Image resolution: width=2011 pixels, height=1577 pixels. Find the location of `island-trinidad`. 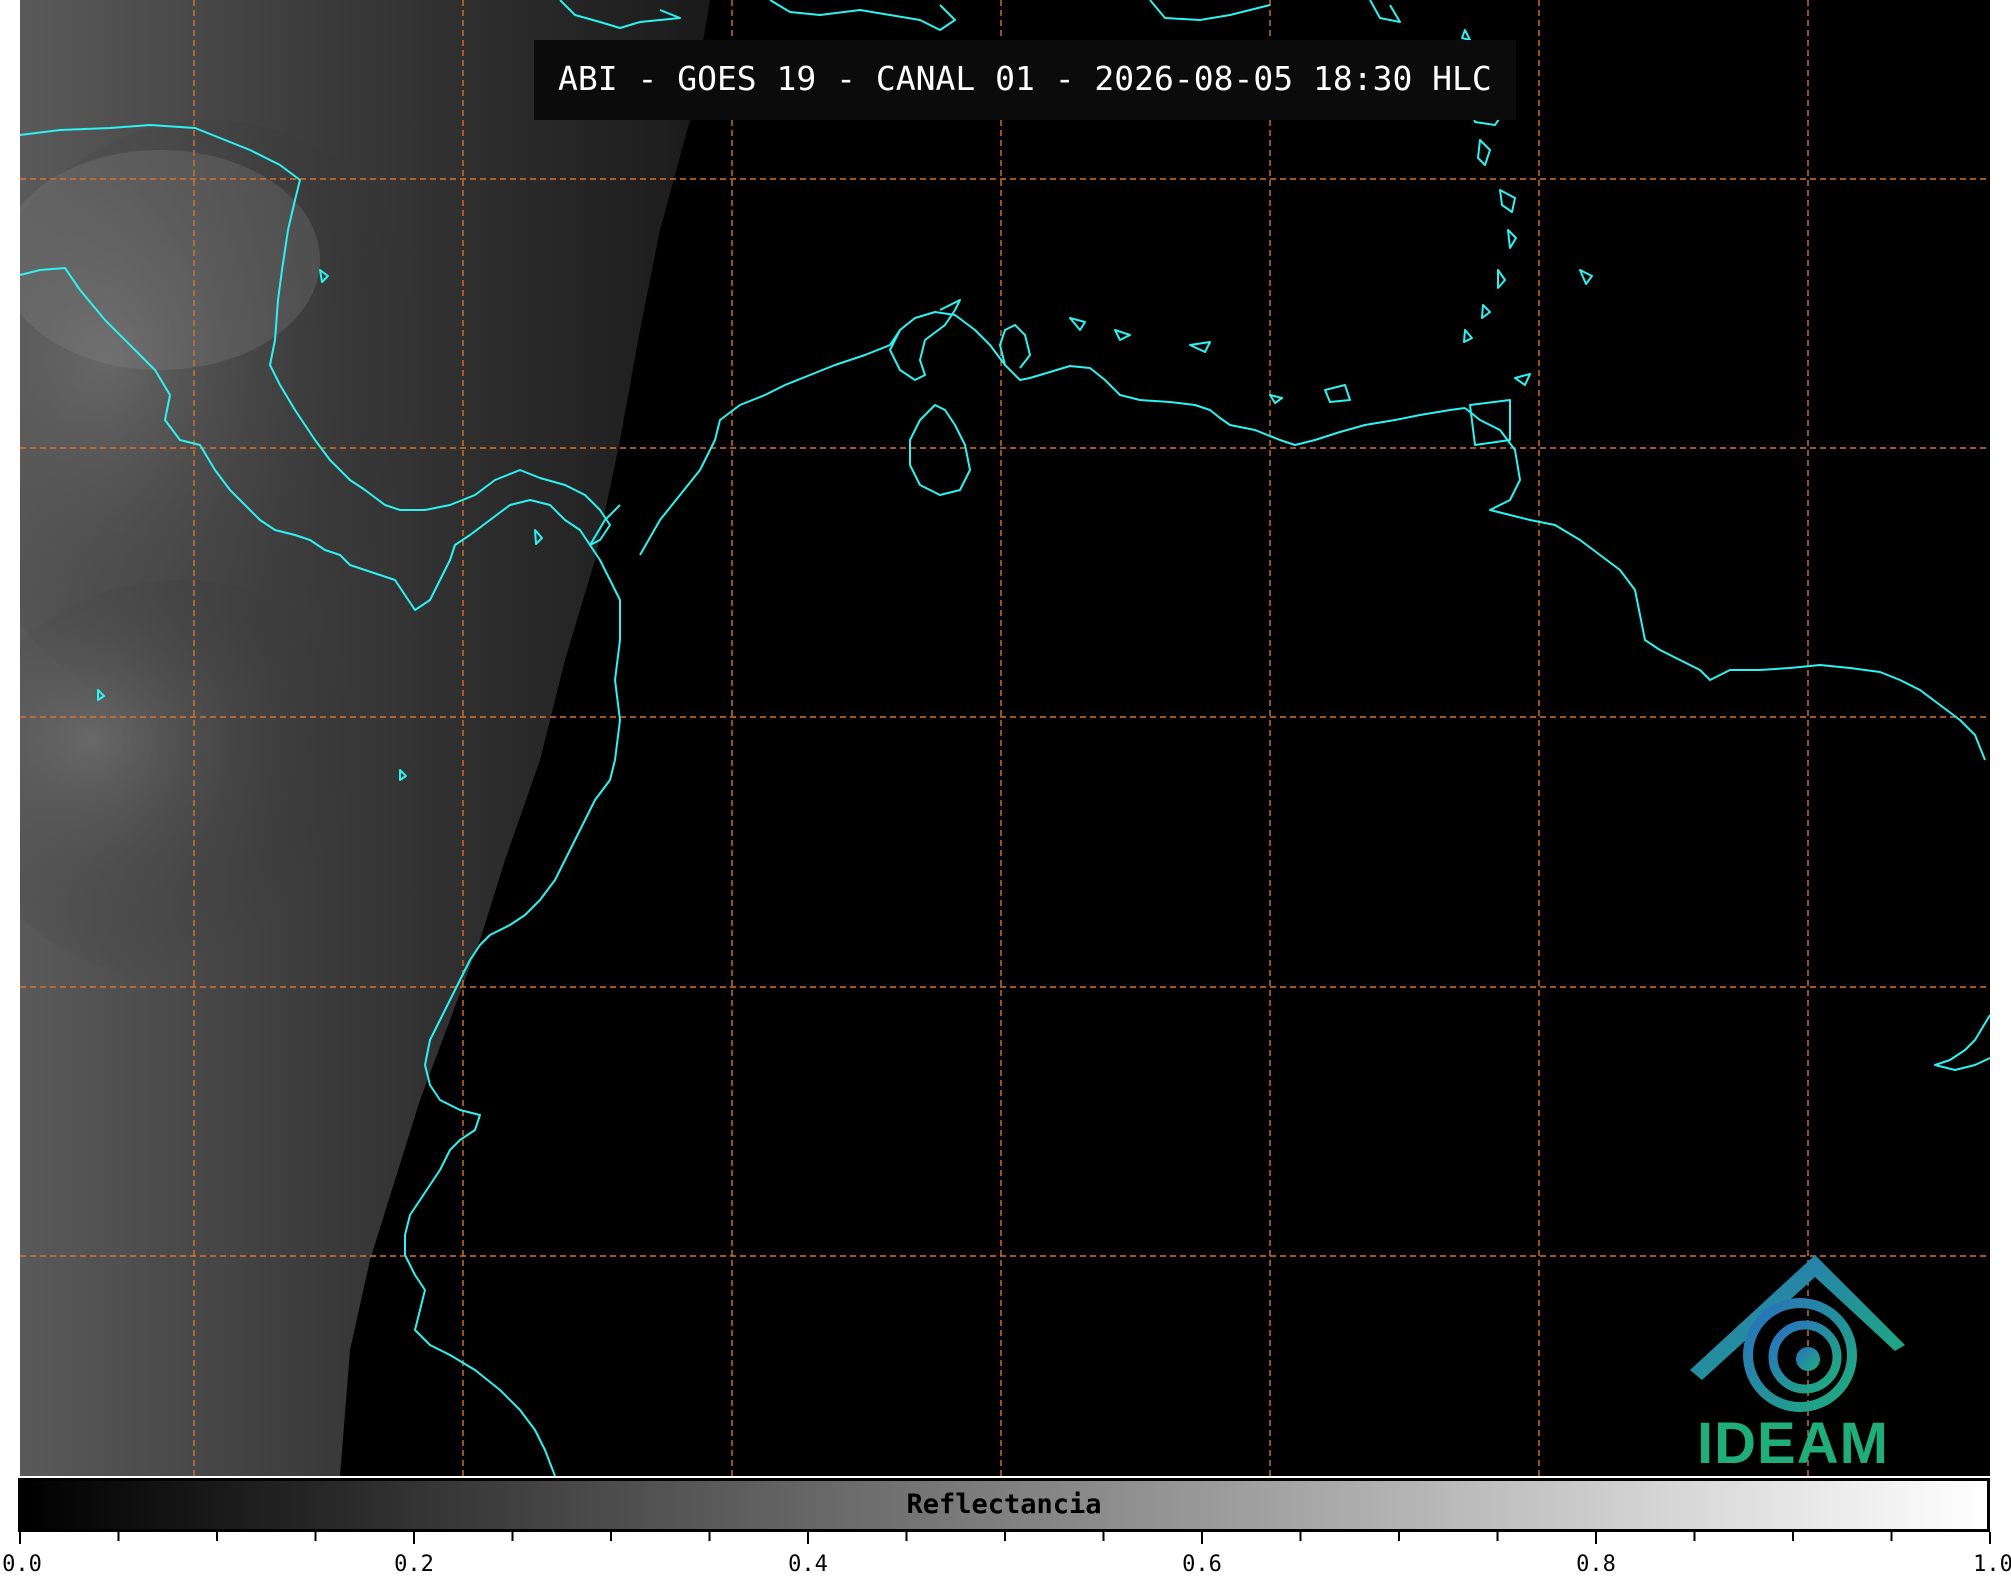

island-trinidad is located at coordinates (1490, 422).